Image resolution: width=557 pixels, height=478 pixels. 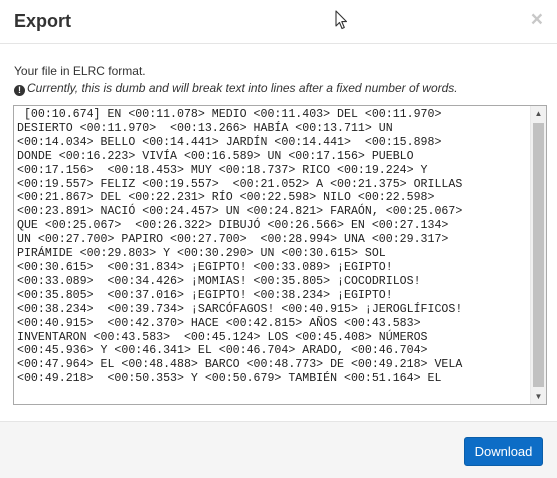 I want to click on close-button: ×, so click(x=537, y=20).